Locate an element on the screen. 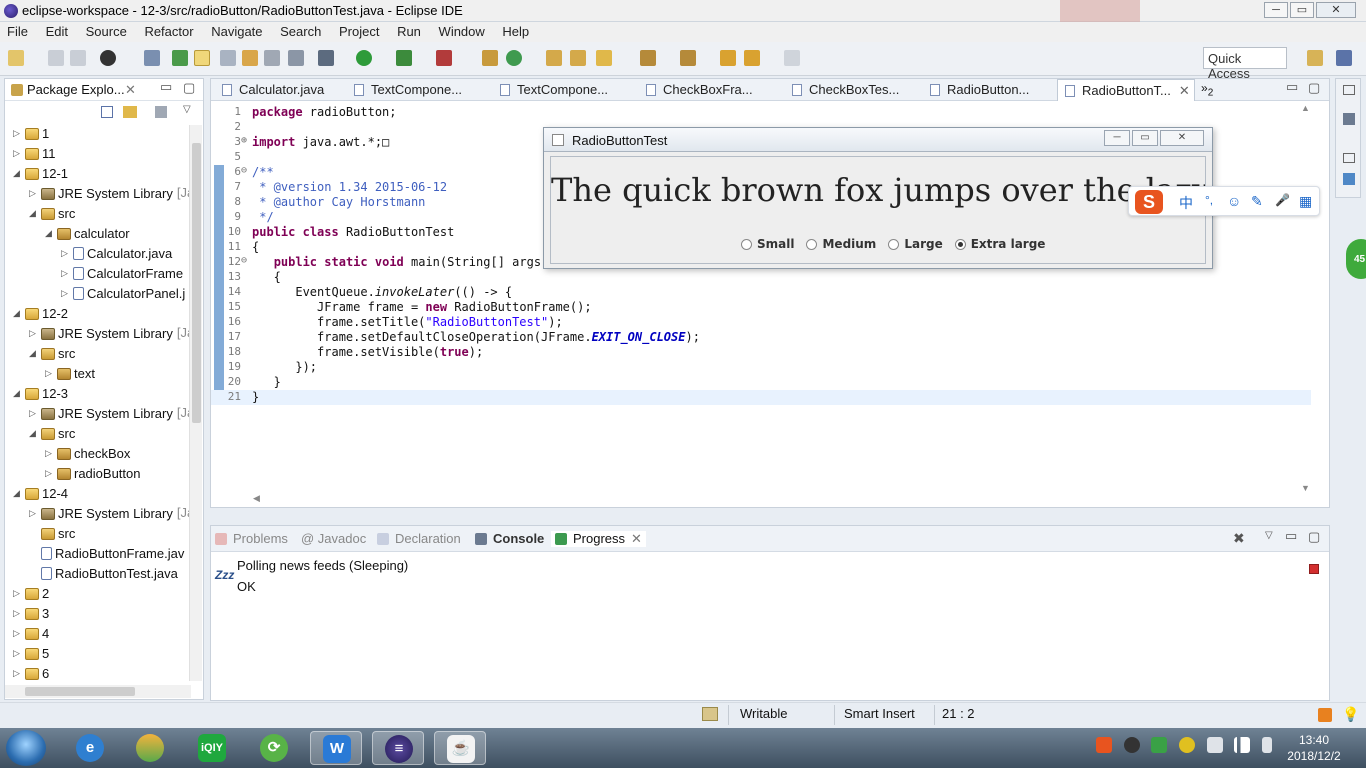 The image size is (1366, 768). chinese-mode-icon: 中 is located at coordinates (1186, 203).